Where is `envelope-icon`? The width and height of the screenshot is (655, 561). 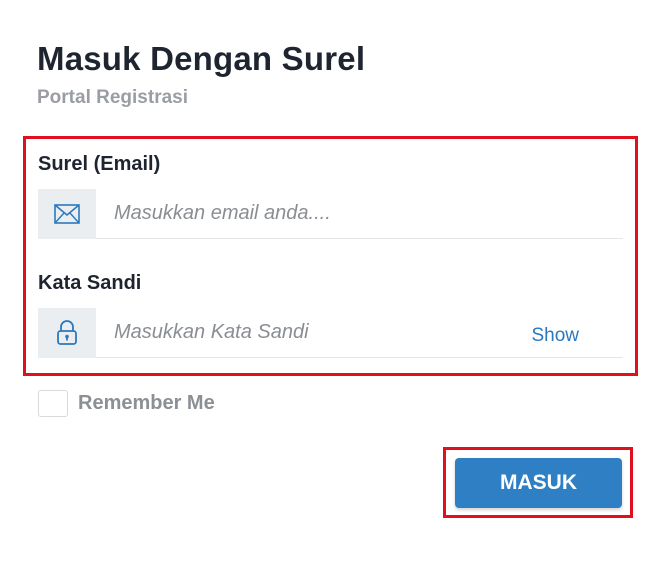
envelope-icon is located at coordinates (67, 213).